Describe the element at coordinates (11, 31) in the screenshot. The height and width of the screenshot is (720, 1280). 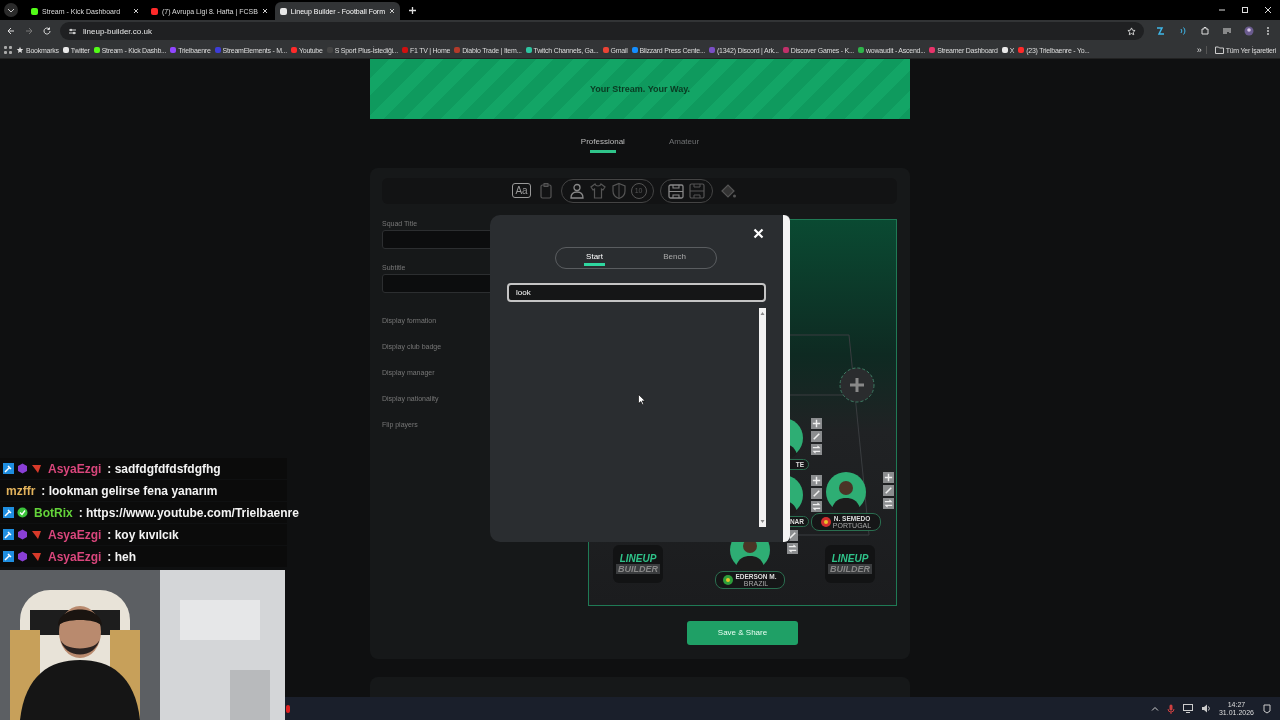
I see `back-icon` at that location.